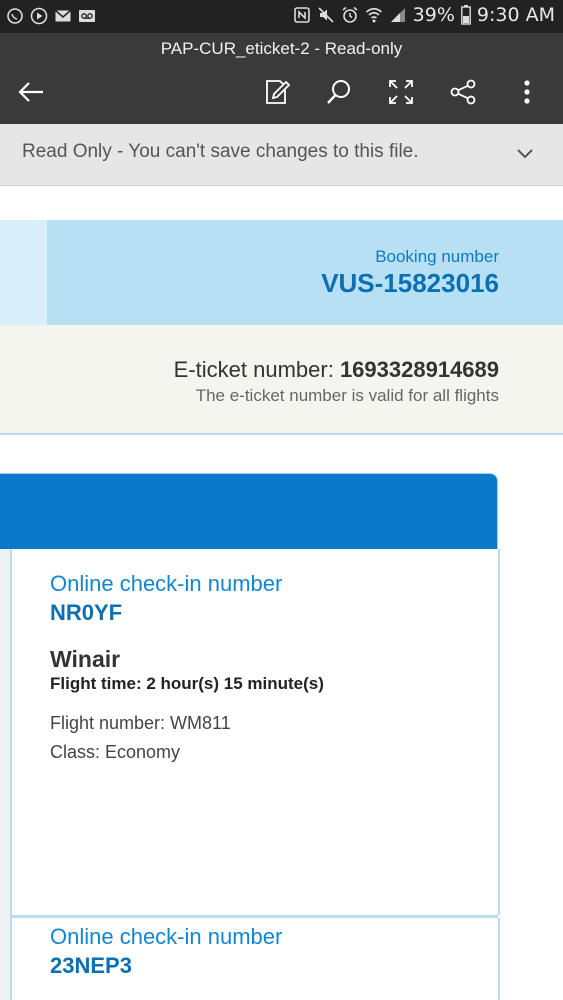  Describe the element at coordinates (350, 14) in the screenshot. I see `alarm-icon` at that location.